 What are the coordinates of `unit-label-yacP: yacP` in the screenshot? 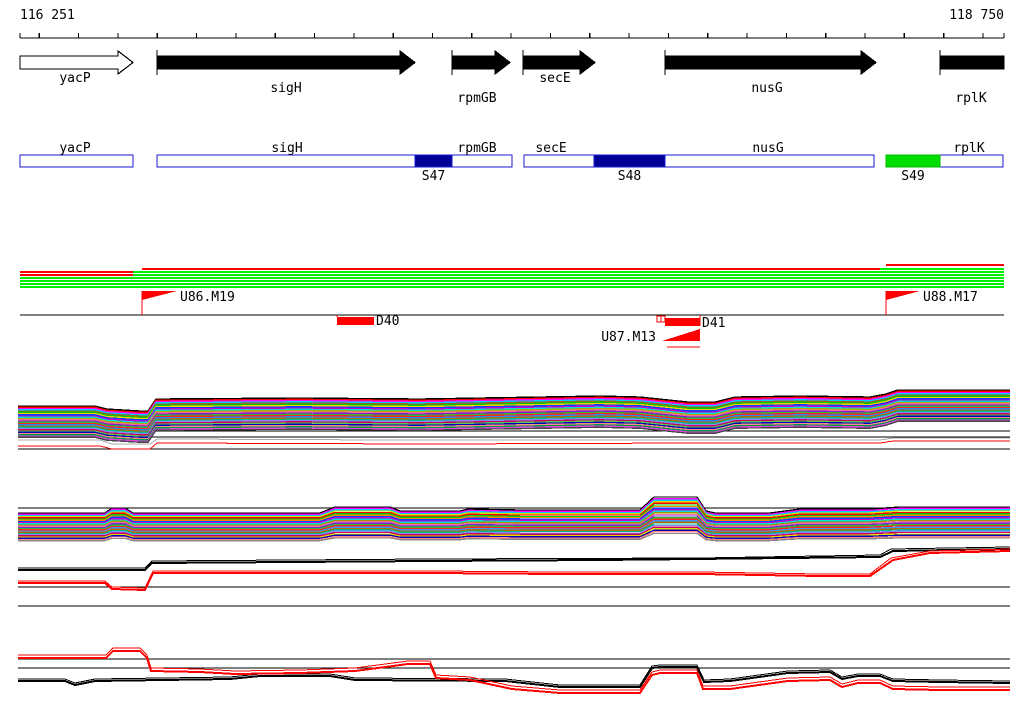 It's located at (74, 148).